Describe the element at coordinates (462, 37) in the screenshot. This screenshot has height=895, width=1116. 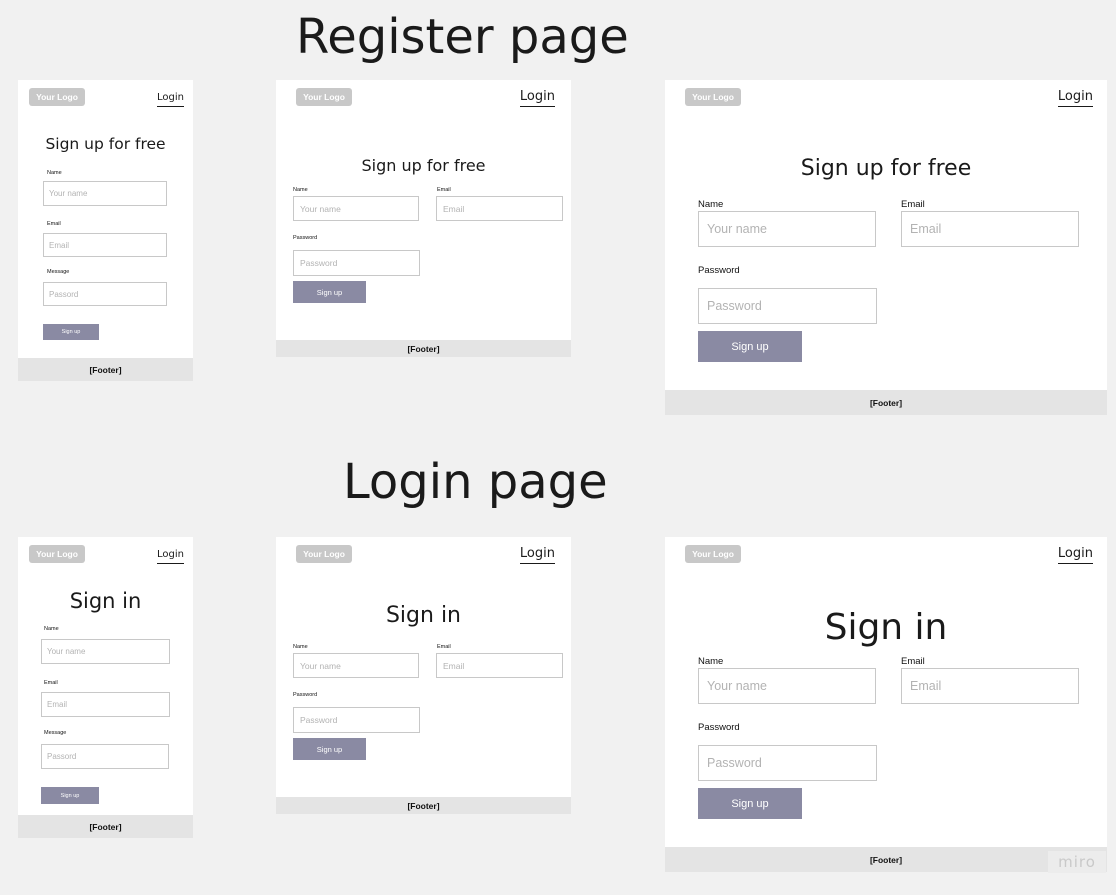
I see `register-page-title: Register page` at that location.